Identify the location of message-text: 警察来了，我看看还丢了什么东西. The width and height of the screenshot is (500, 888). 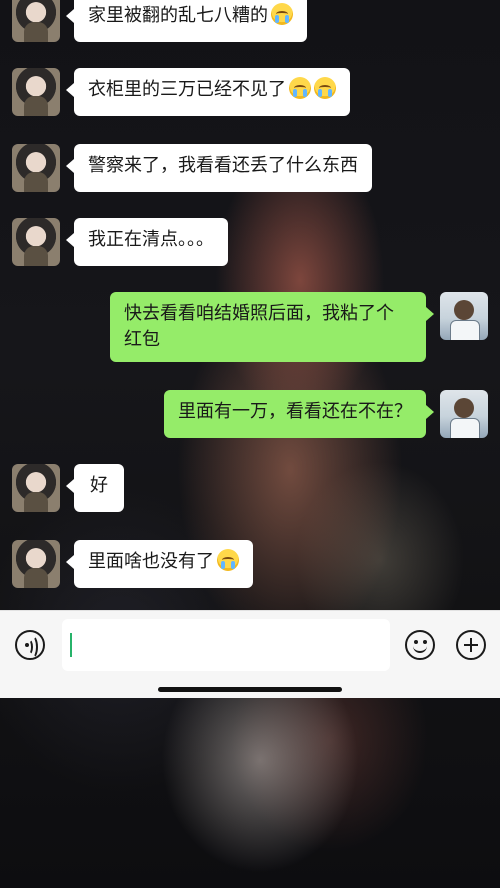
(223, 165).